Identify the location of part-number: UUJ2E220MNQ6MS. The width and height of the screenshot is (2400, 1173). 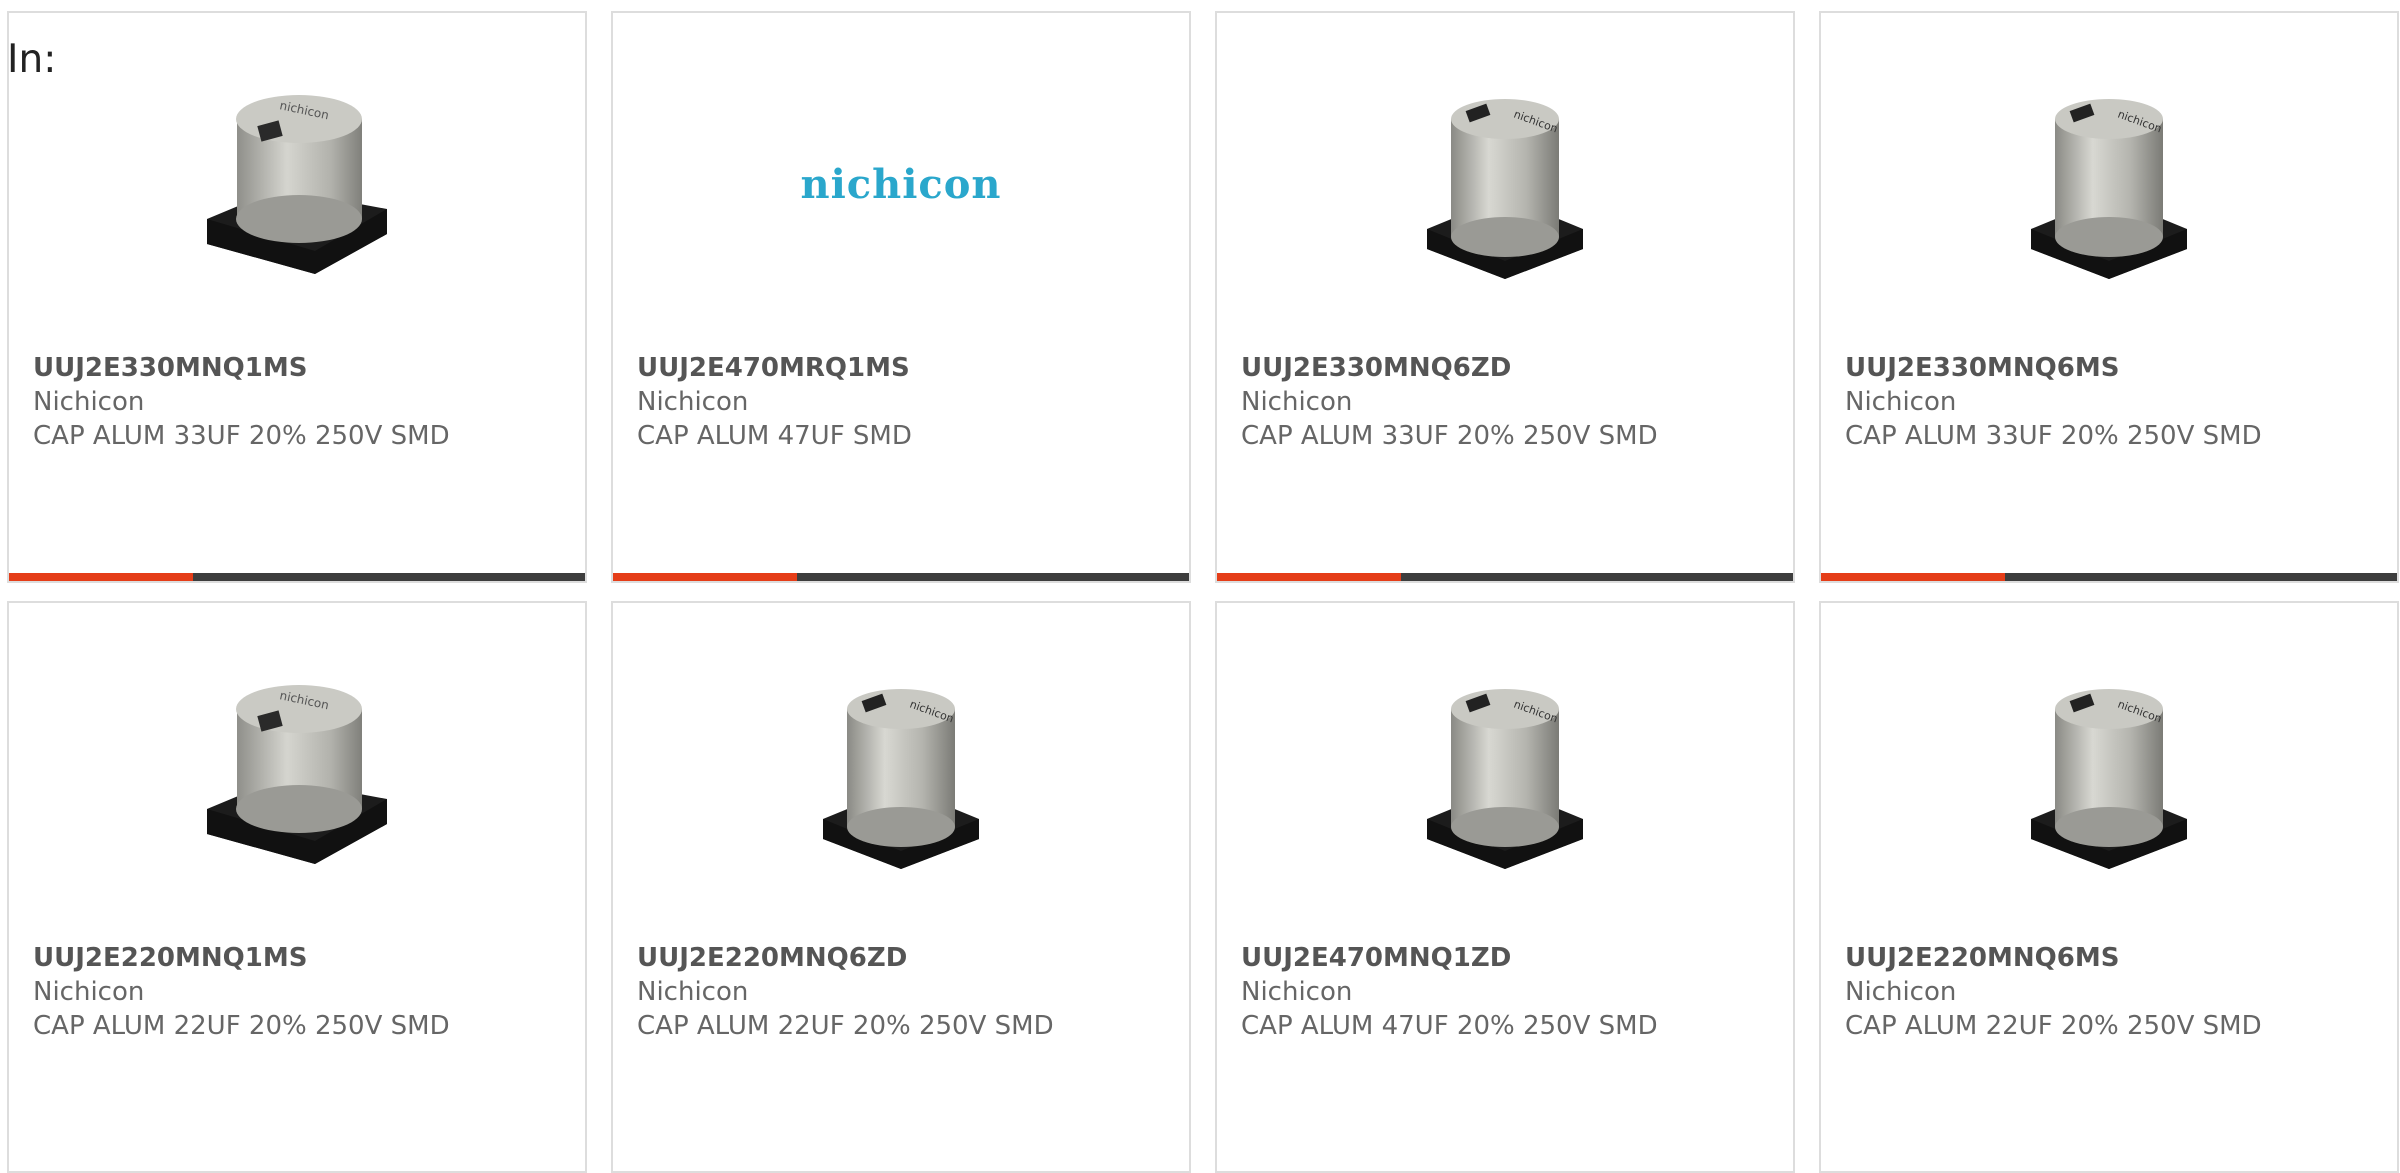
(2116, 958).